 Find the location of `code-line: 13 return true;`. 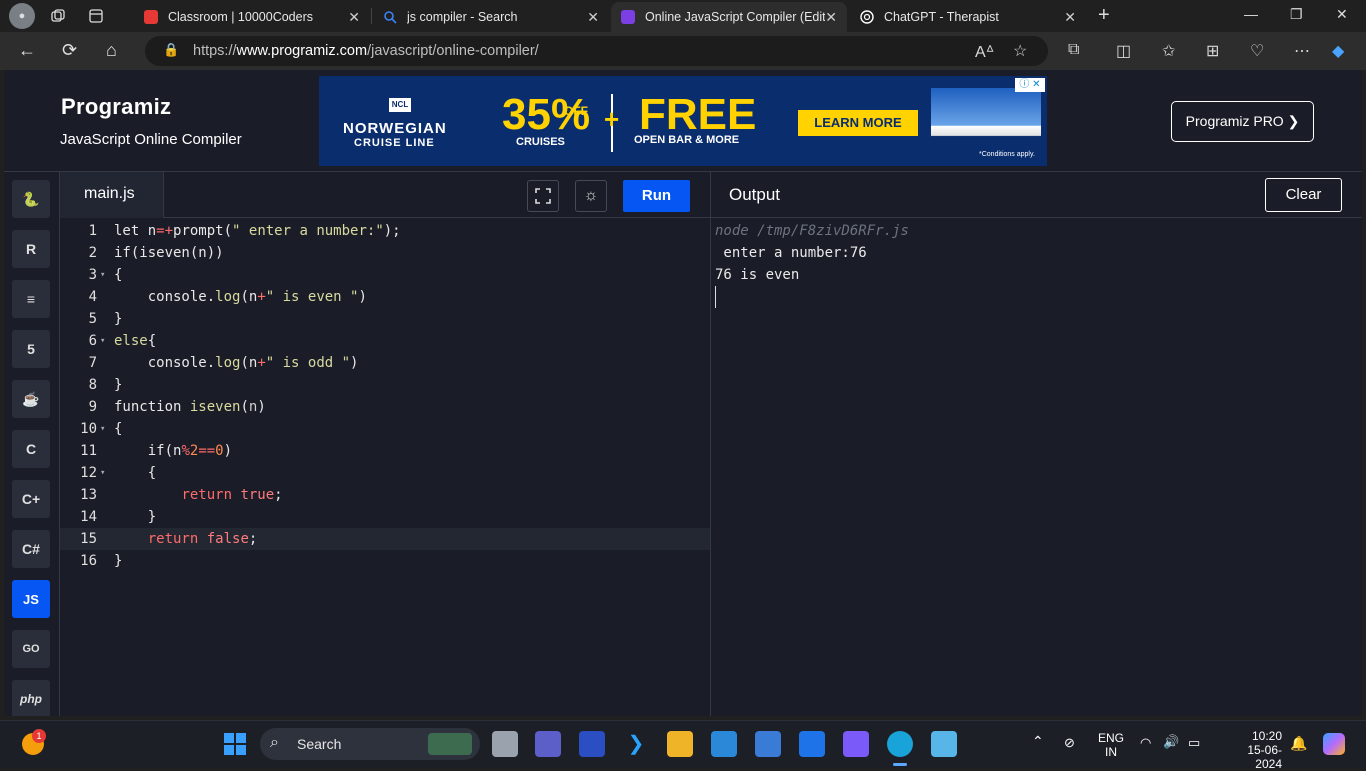

code-line: 13 return true; is located at coordinates (181, 495).